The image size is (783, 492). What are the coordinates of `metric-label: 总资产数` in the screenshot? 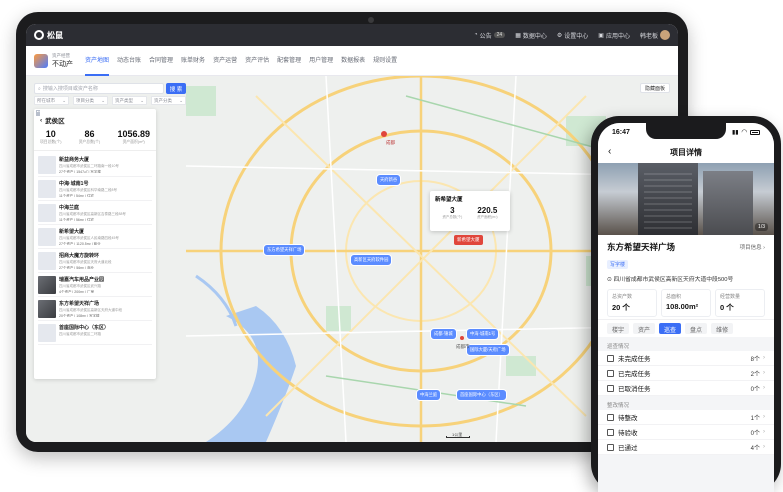 It's located at (622, 297).